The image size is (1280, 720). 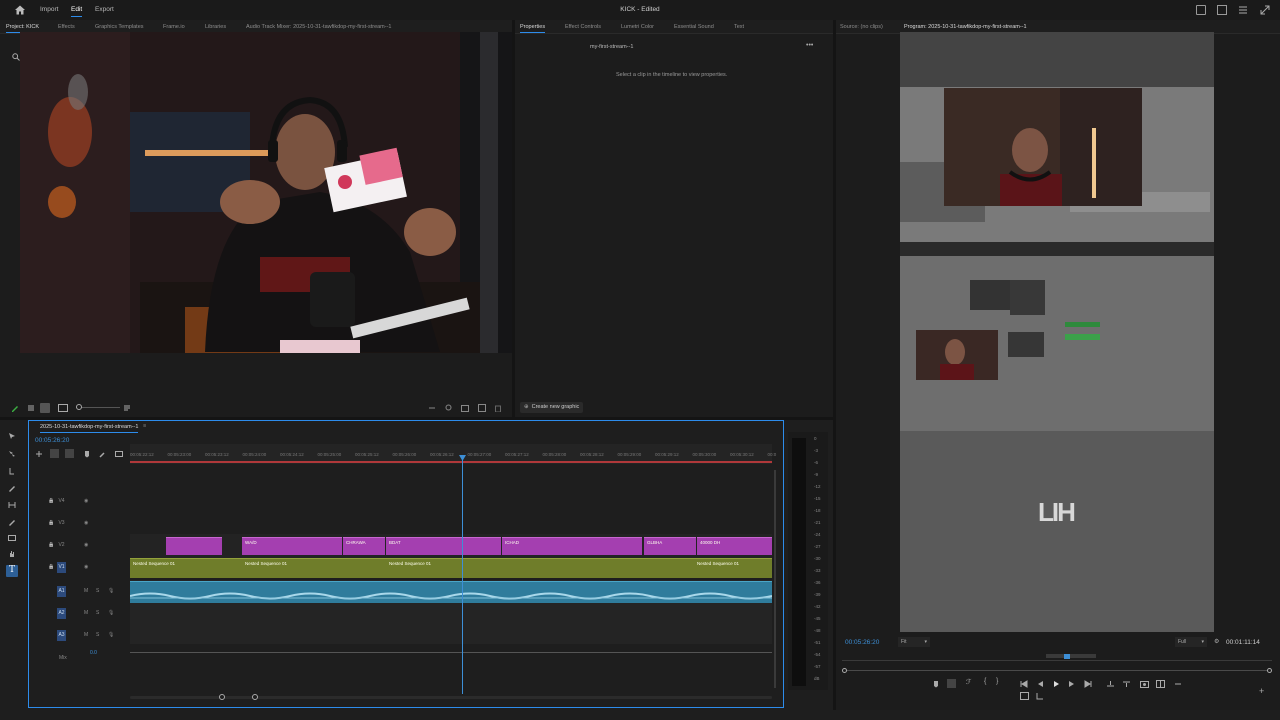 I want to click on camera-icon, so click(x=1144, y=684).